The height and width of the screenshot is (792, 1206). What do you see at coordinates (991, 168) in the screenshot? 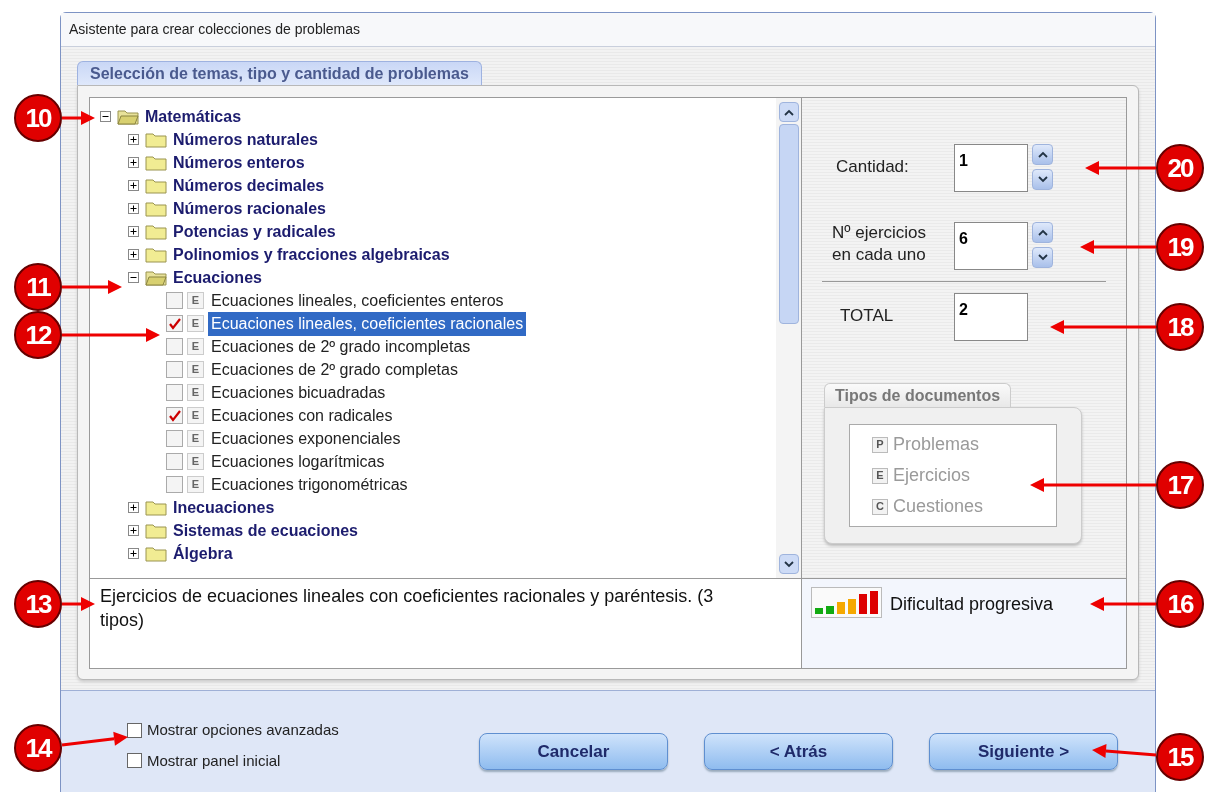
I see `number-field: 1` at bounding box center [991, 168].